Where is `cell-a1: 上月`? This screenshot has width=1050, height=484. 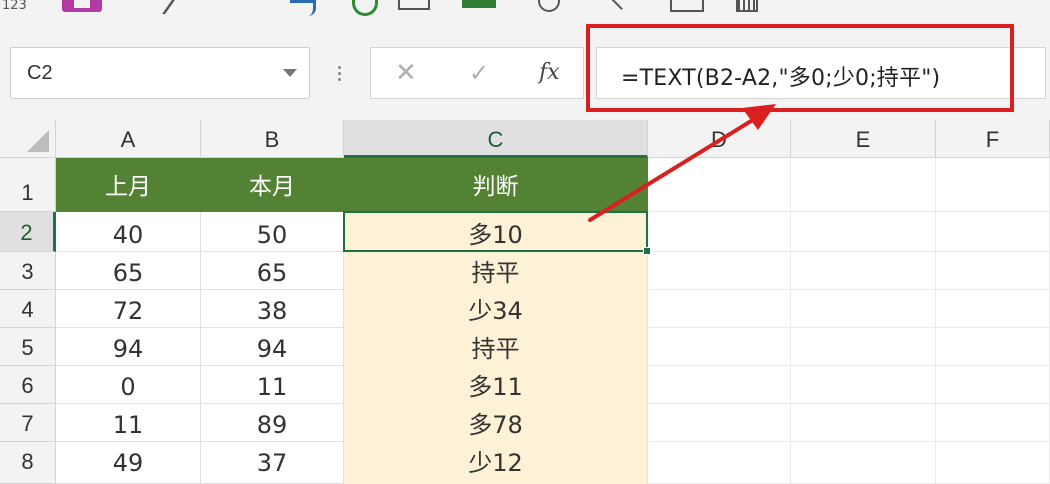
cell-a1: 上月 is located at coordinates (128, 185).